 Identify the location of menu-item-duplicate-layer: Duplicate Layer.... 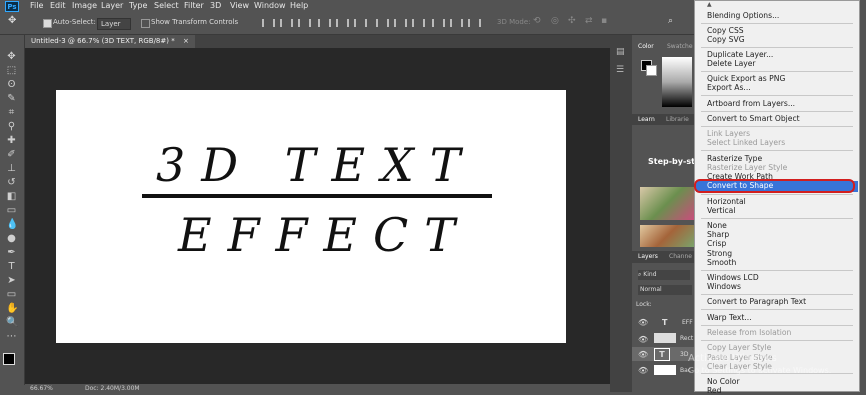
(740, 54).